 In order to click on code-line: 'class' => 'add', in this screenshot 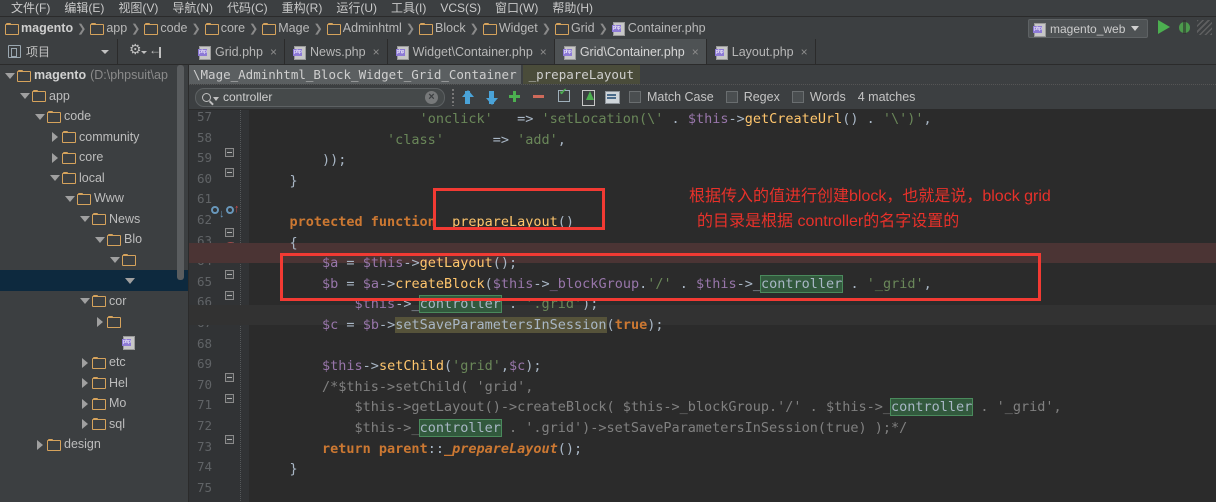, I will do `click(411, 140)`.